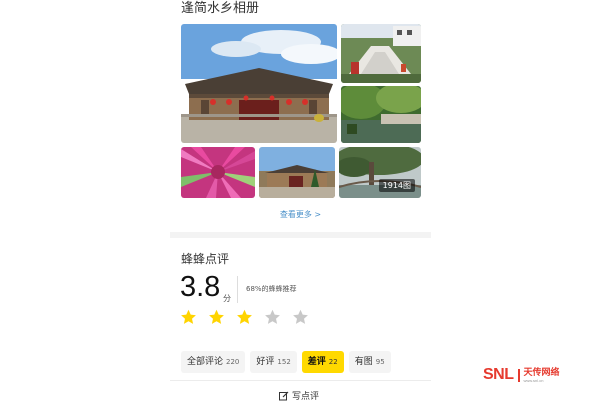  Describe the element at coordinates (271, 289) in the screenshot. I see `recommend-rate: 68%的蜂蜂推荐` at that location.